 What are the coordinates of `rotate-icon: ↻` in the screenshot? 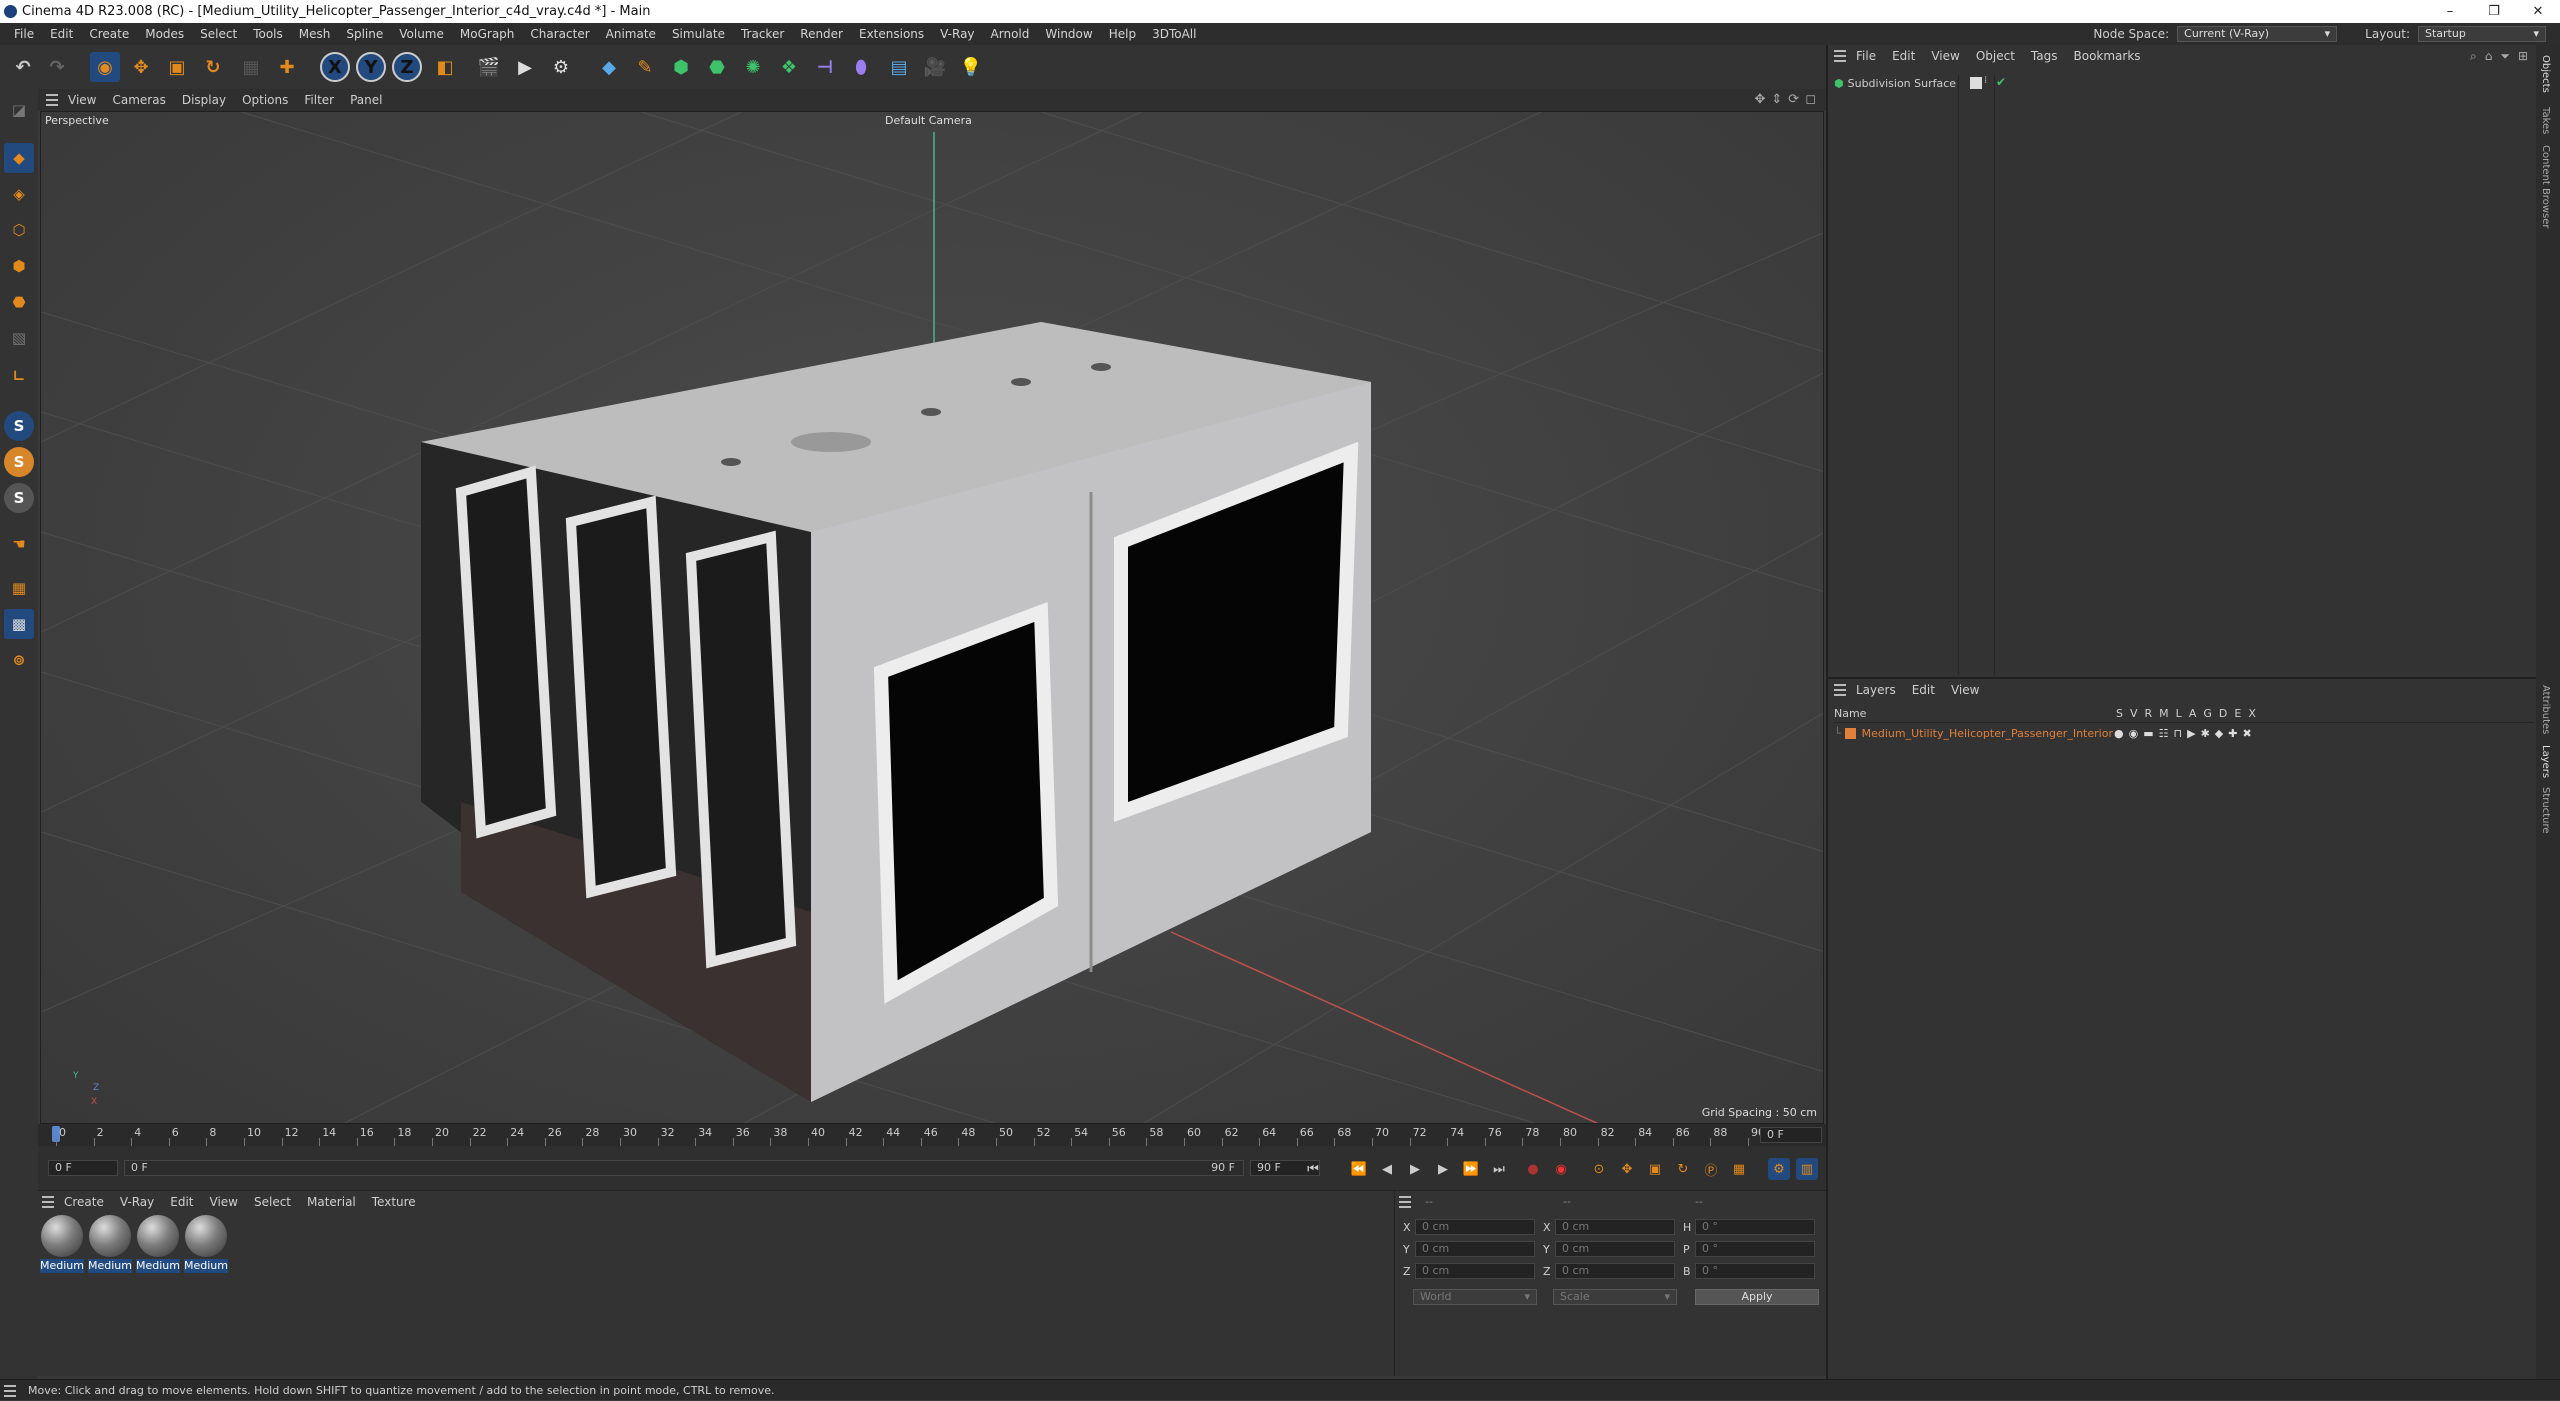 It's located at (213, 67).